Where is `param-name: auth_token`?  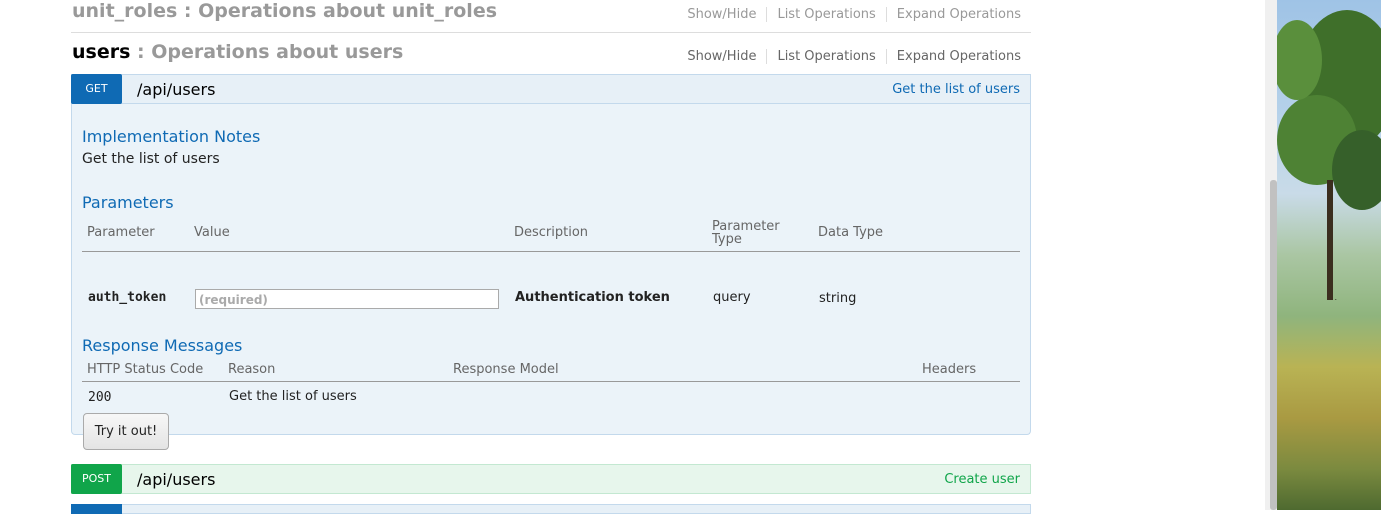
param-name: auth_token is located at coordinates (127, 297).